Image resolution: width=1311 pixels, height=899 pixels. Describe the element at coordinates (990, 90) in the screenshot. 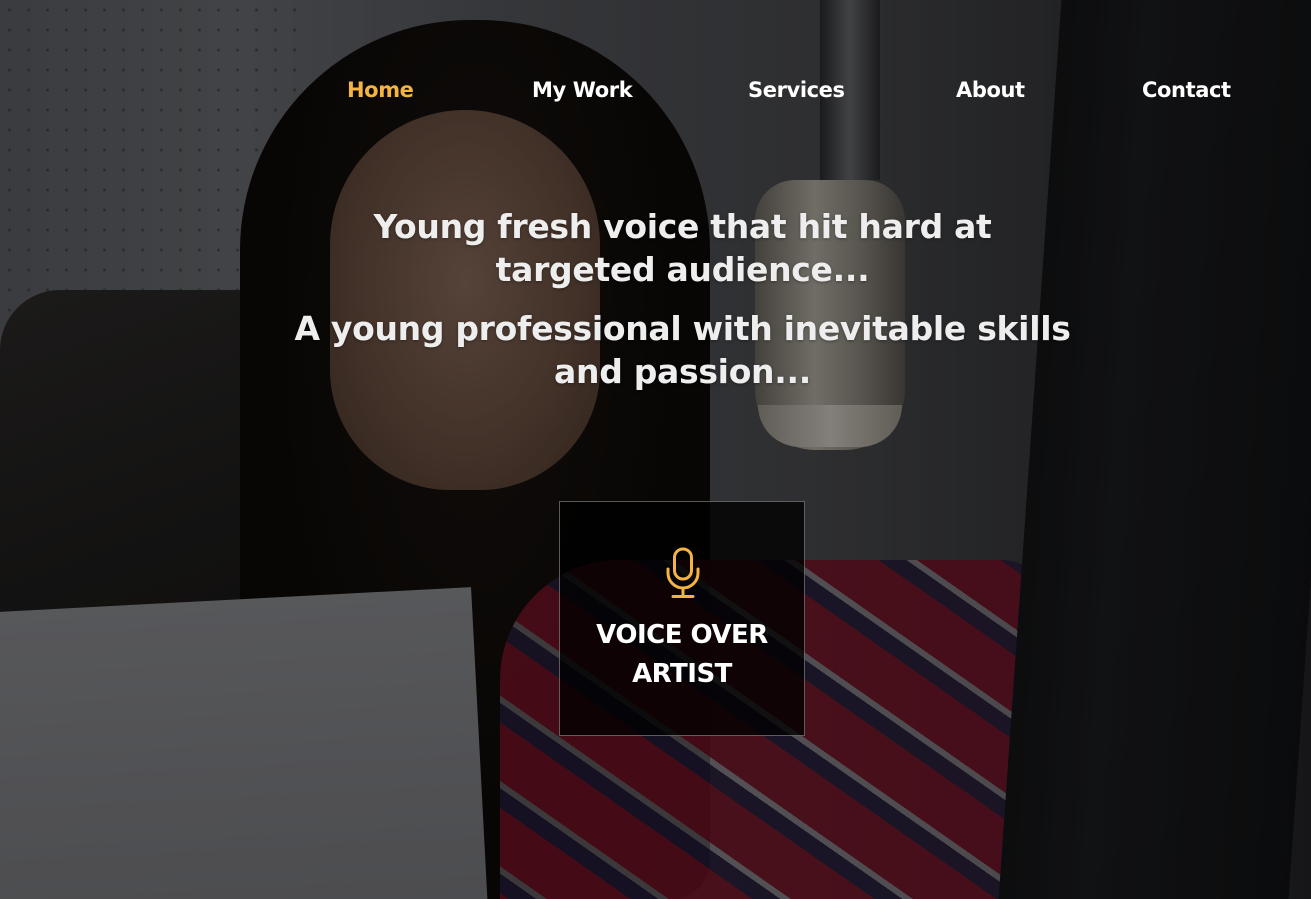

I see `nav-about-link: About` at that location.